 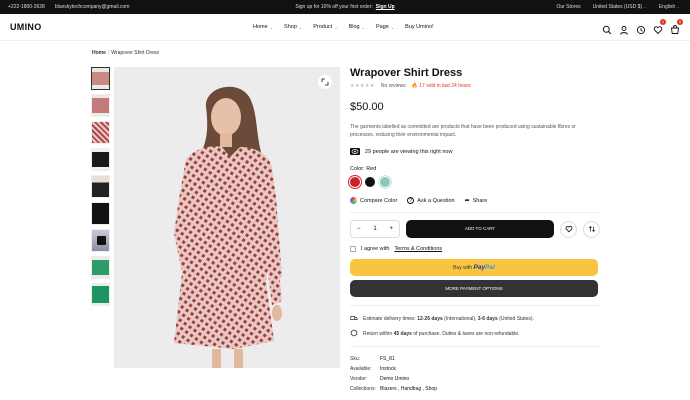 What do you see at coordinates (414, 86) in the screenshot?
I see `fire-icon: 🔥` at bounding box center [414, 86].